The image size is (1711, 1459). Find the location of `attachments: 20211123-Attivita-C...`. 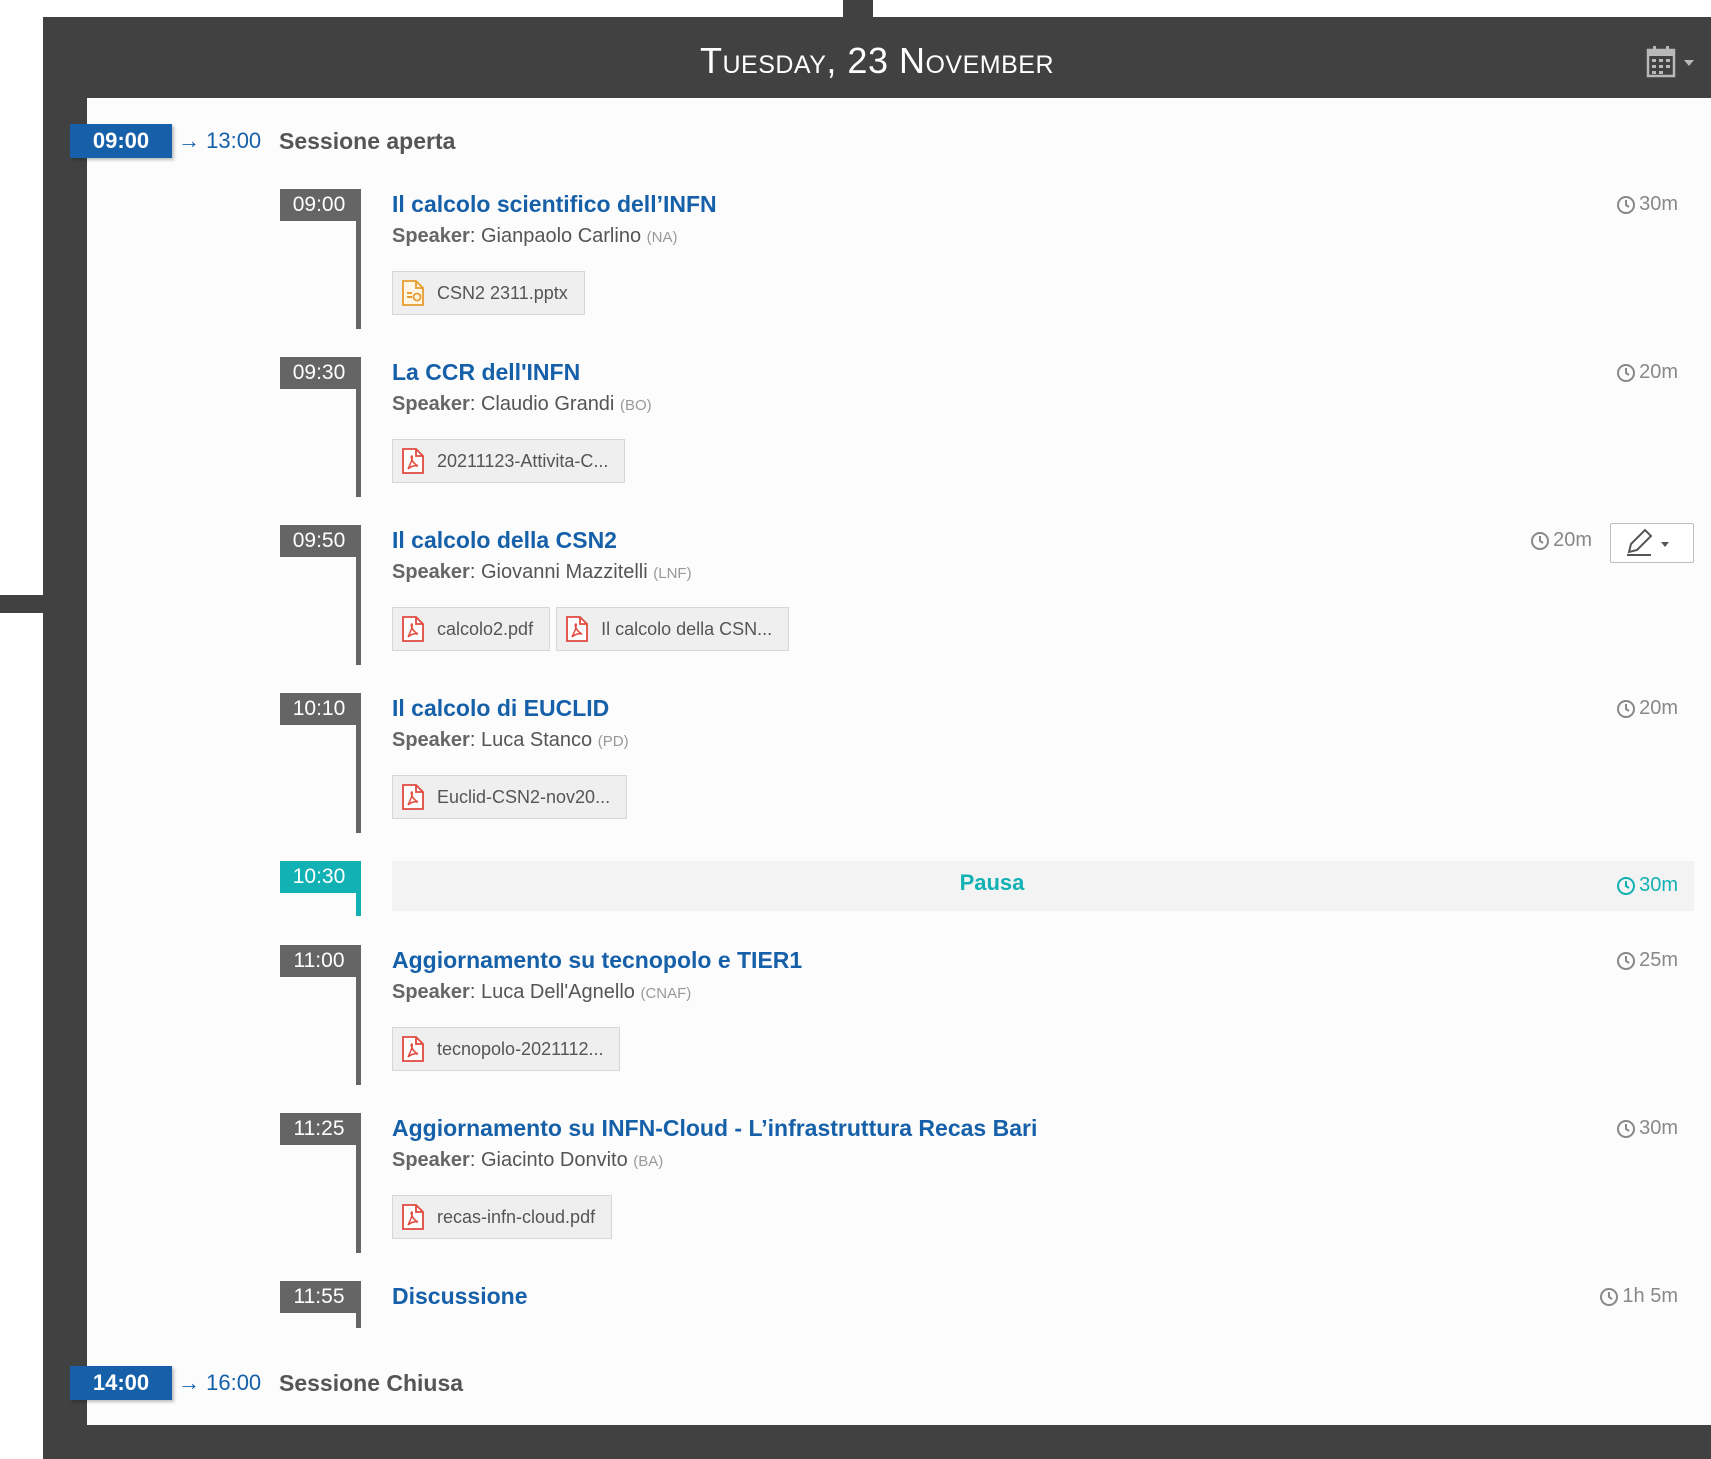

attachments: 20211123-Attivita-C... is located at coordinates (509, 461).